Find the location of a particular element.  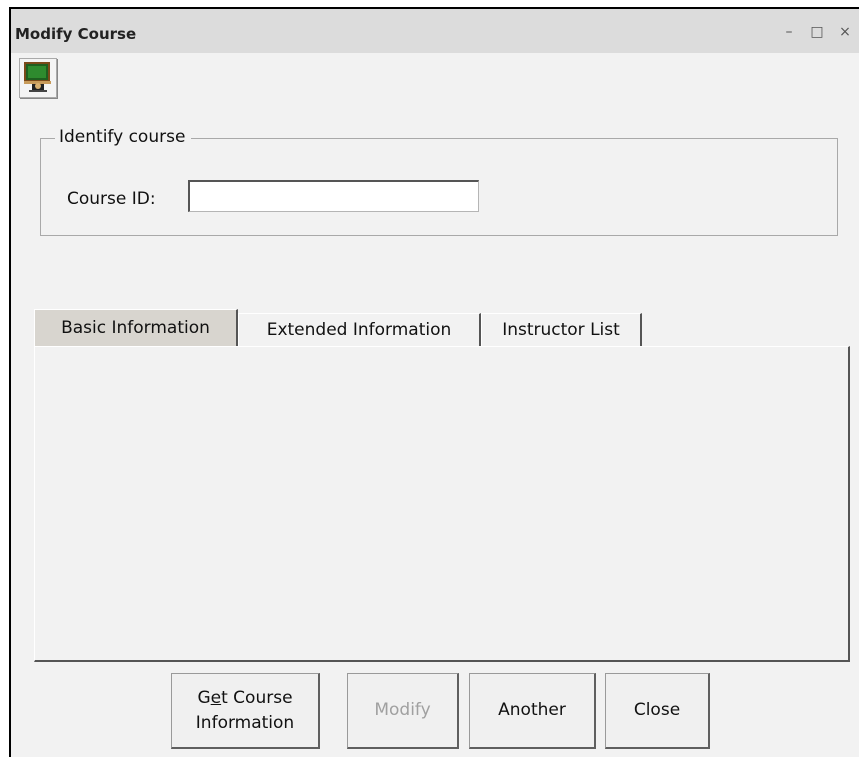

title-bar: Modify Course – □ × is located at coordinates (435, 31).